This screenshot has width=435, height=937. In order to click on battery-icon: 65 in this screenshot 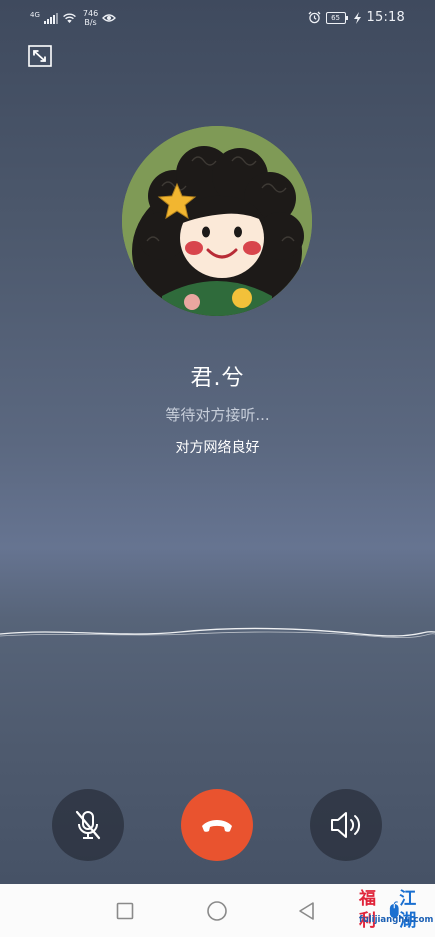, I will do `click(336, 17)`.